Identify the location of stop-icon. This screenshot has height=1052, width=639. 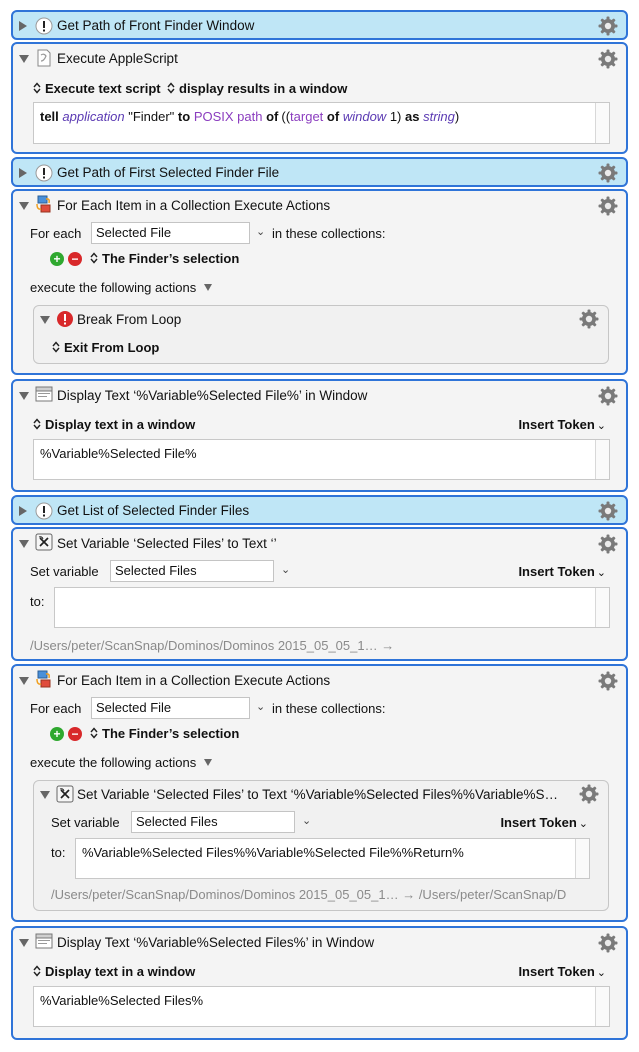
(65, 319).